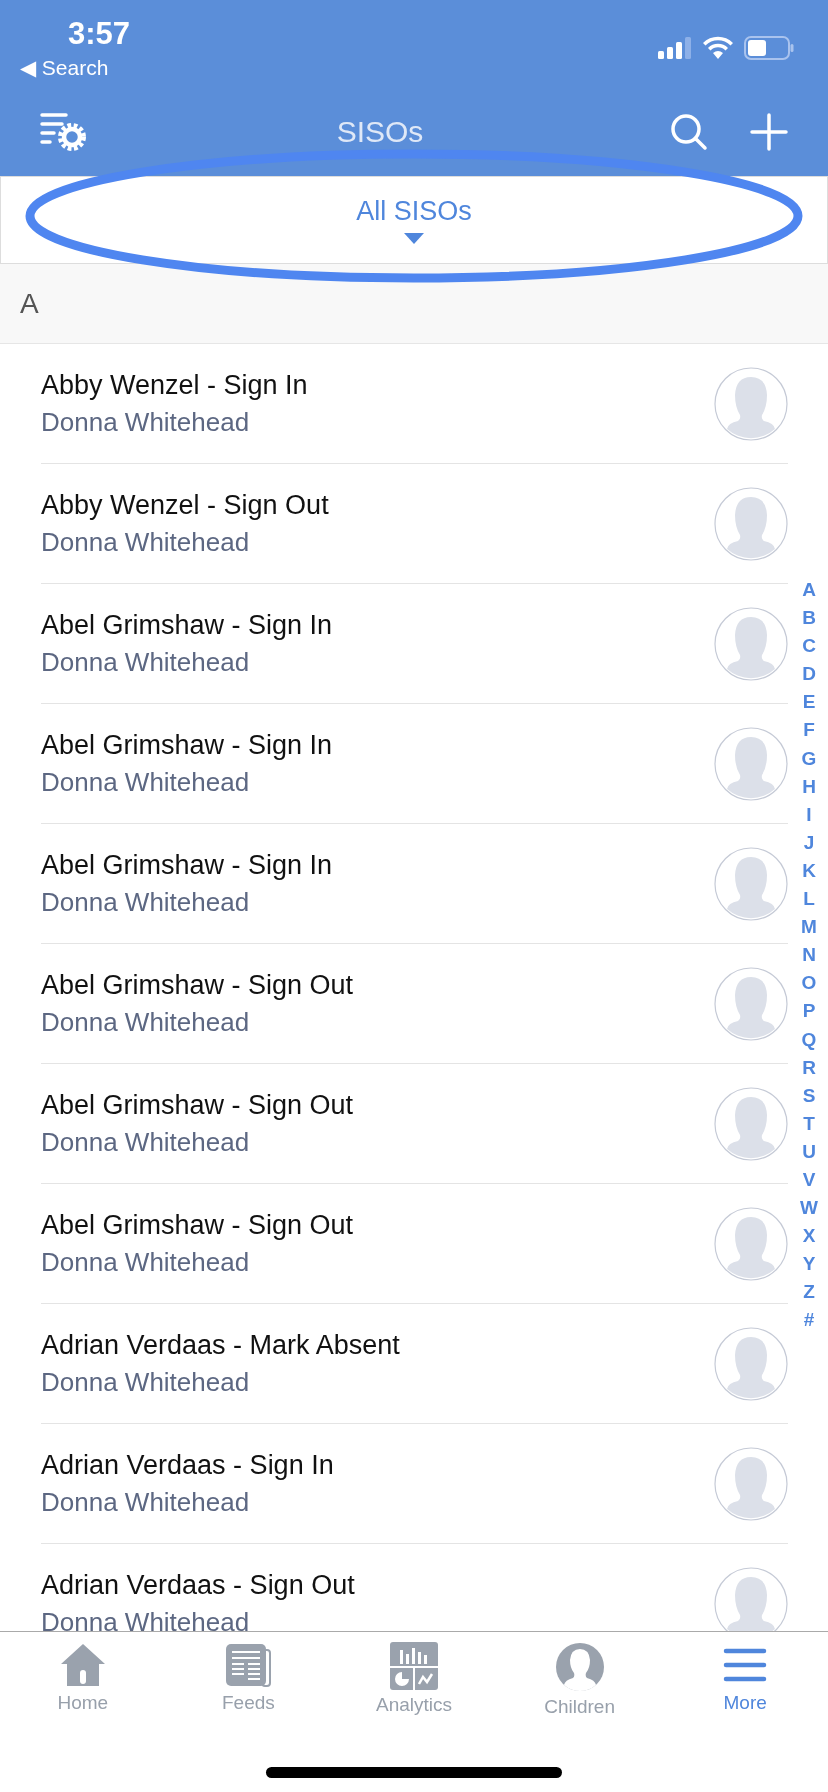  Describe the element at coordinates (248, 1665) in the screenshot. I see `newspaper-icon` at that location.